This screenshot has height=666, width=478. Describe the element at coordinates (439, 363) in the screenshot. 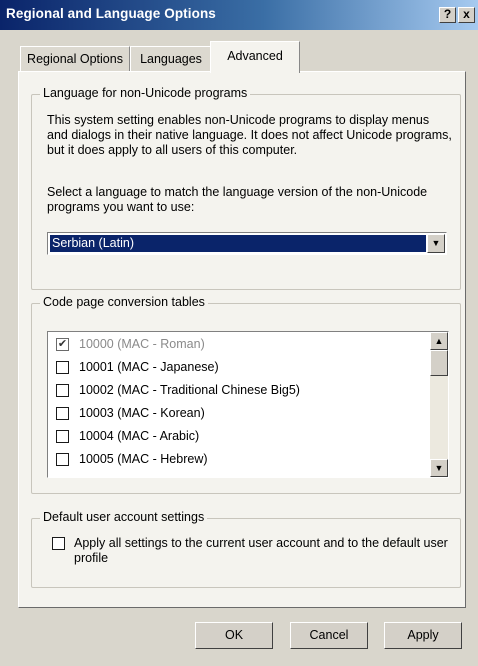

I see `scroll-thumb` at that location.